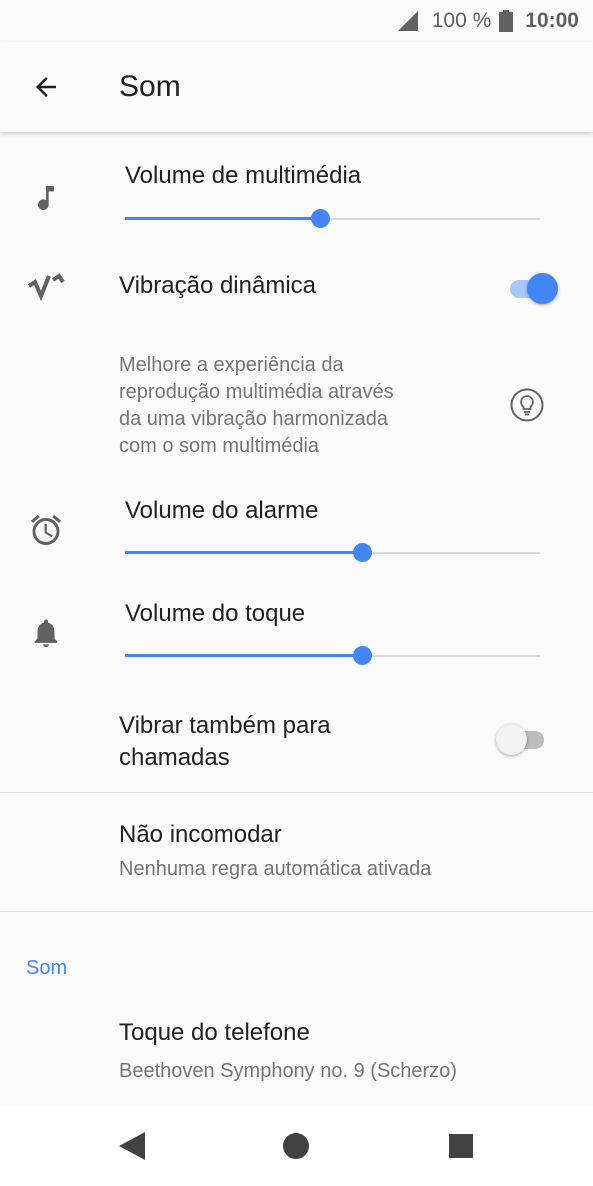 The image size is (593, 1186). Describe the element at coordinates (219, 446) in the screenshot. I see `description-line: com o som multimédia` at that location.